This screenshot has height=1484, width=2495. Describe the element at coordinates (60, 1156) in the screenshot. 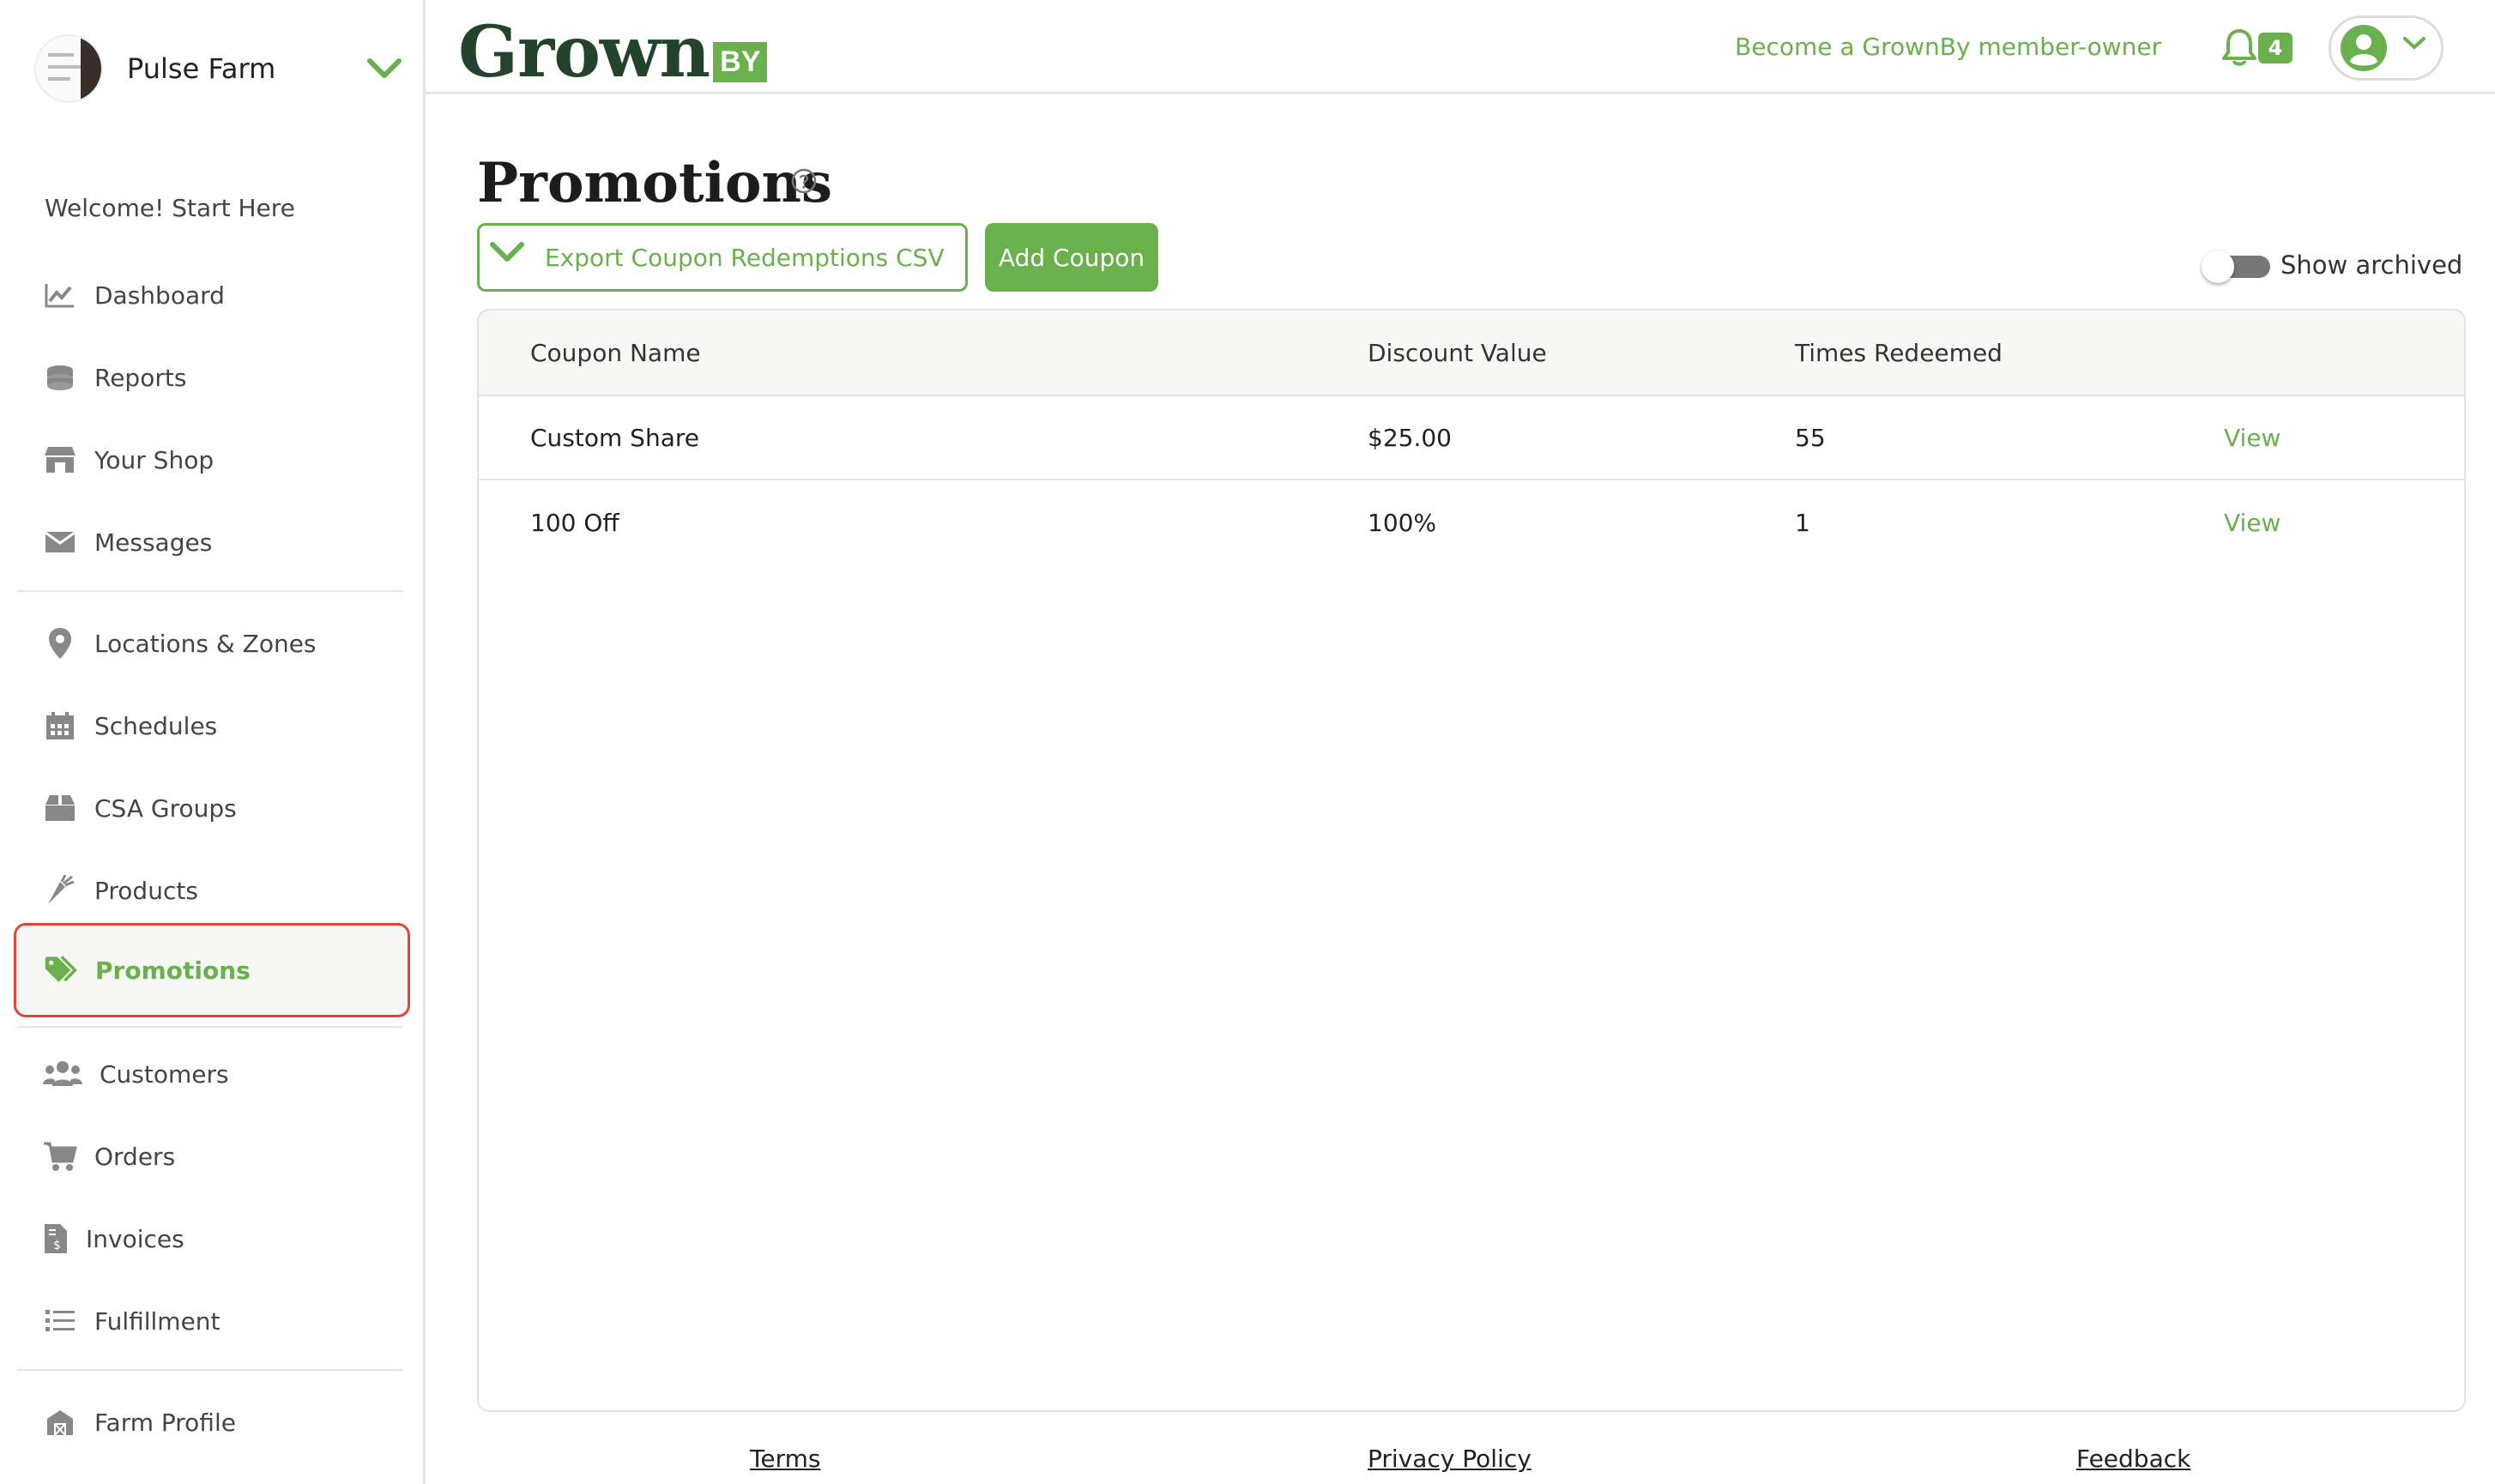

I see `cart-icon` at that location.